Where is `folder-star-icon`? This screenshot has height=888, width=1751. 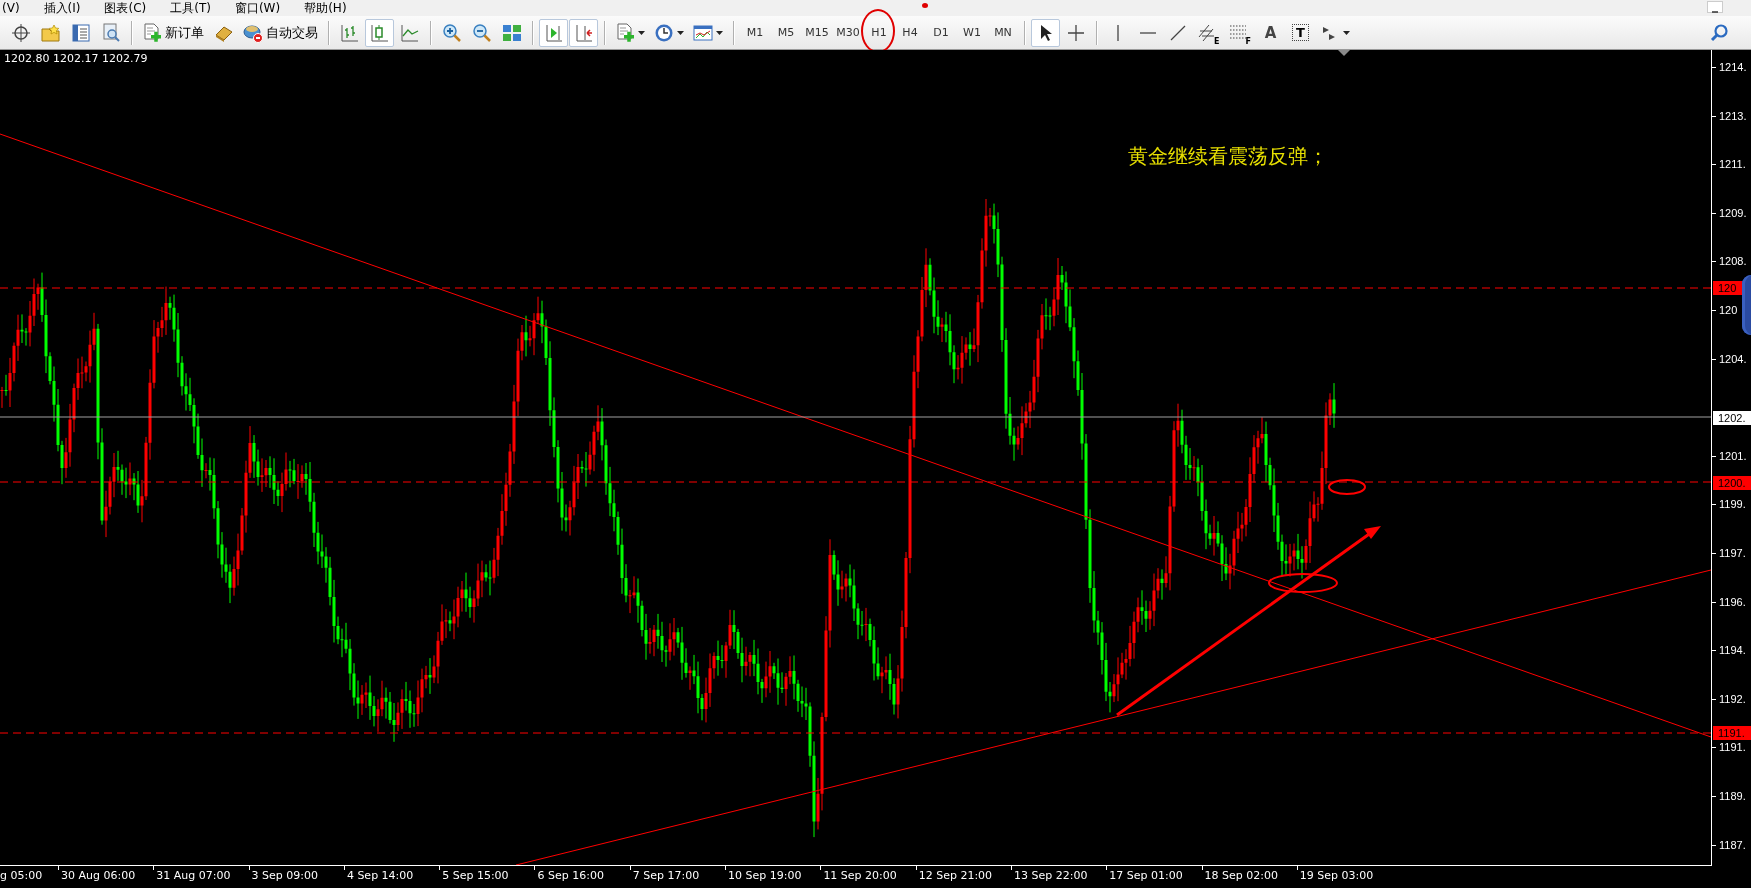 folder-star-icon is located at coordinates (50, 32).